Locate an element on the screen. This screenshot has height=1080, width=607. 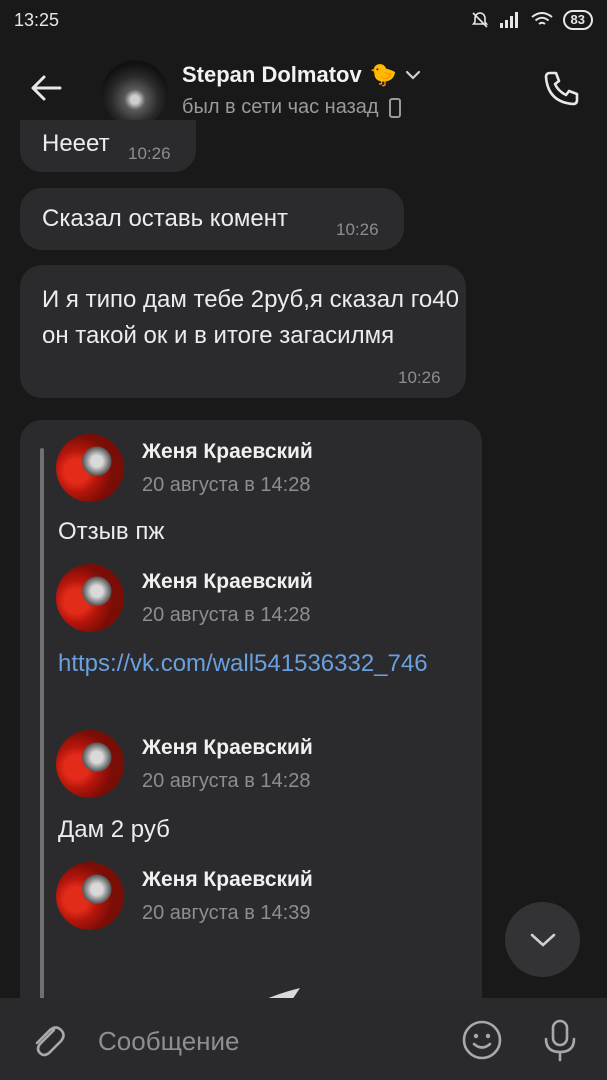
paperclip-icon is located at coordinates (48, 1040).